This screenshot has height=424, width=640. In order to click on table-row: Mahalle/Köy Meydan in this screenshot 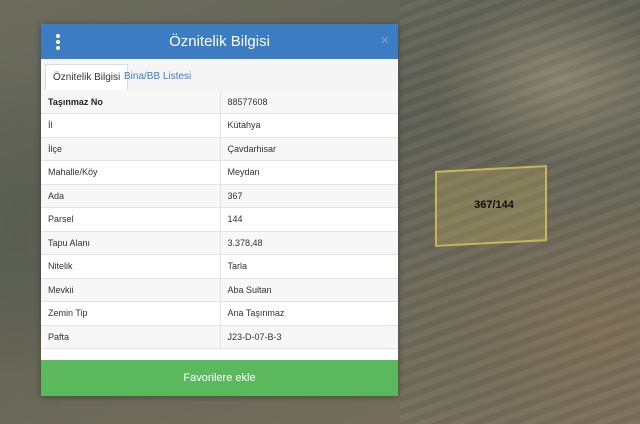, I will do `click(219, 172)`.